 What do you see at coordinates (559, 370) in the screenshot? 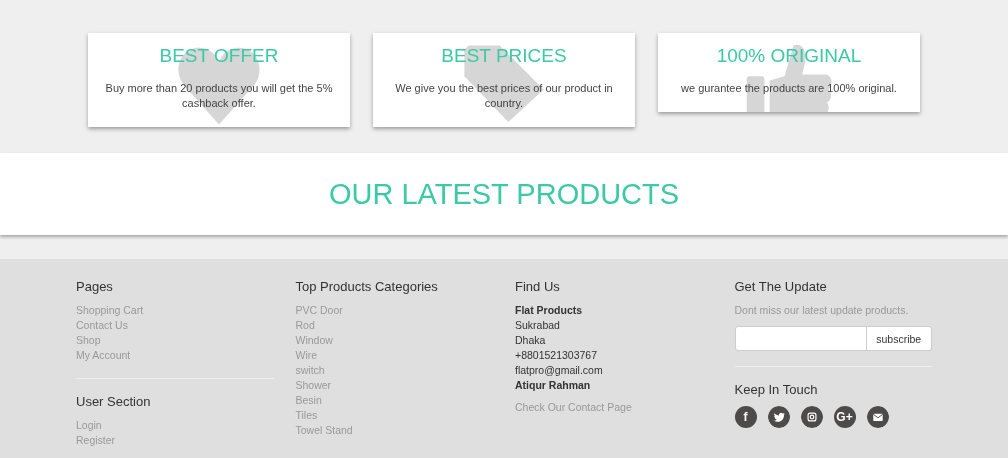
I see `contact-info: flatpro@gmail.com` at bounding box center [559, 370].